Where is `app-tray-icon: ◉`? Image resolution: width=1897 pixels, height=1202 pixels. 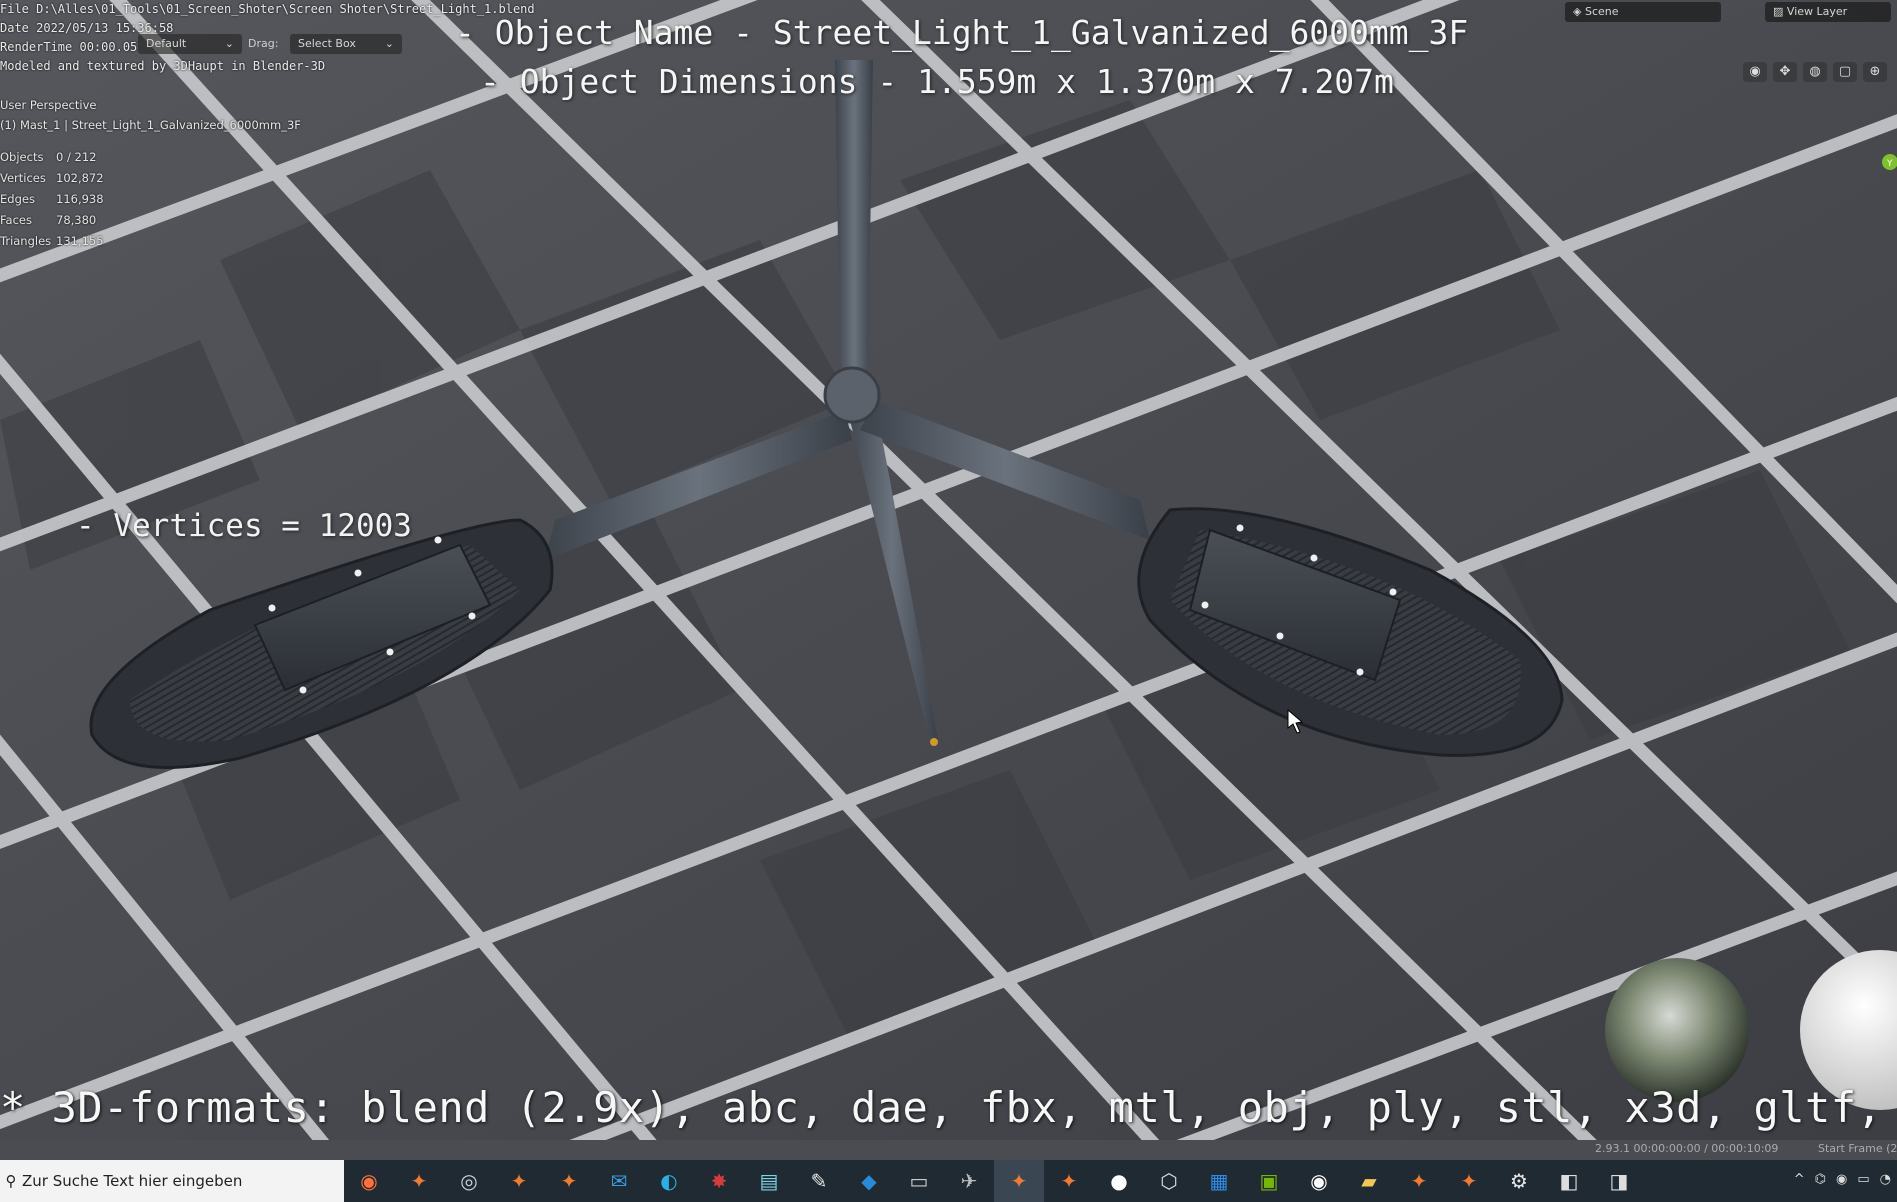 app-tray-icon: ◉ is located at coordinates (1841, 1179).